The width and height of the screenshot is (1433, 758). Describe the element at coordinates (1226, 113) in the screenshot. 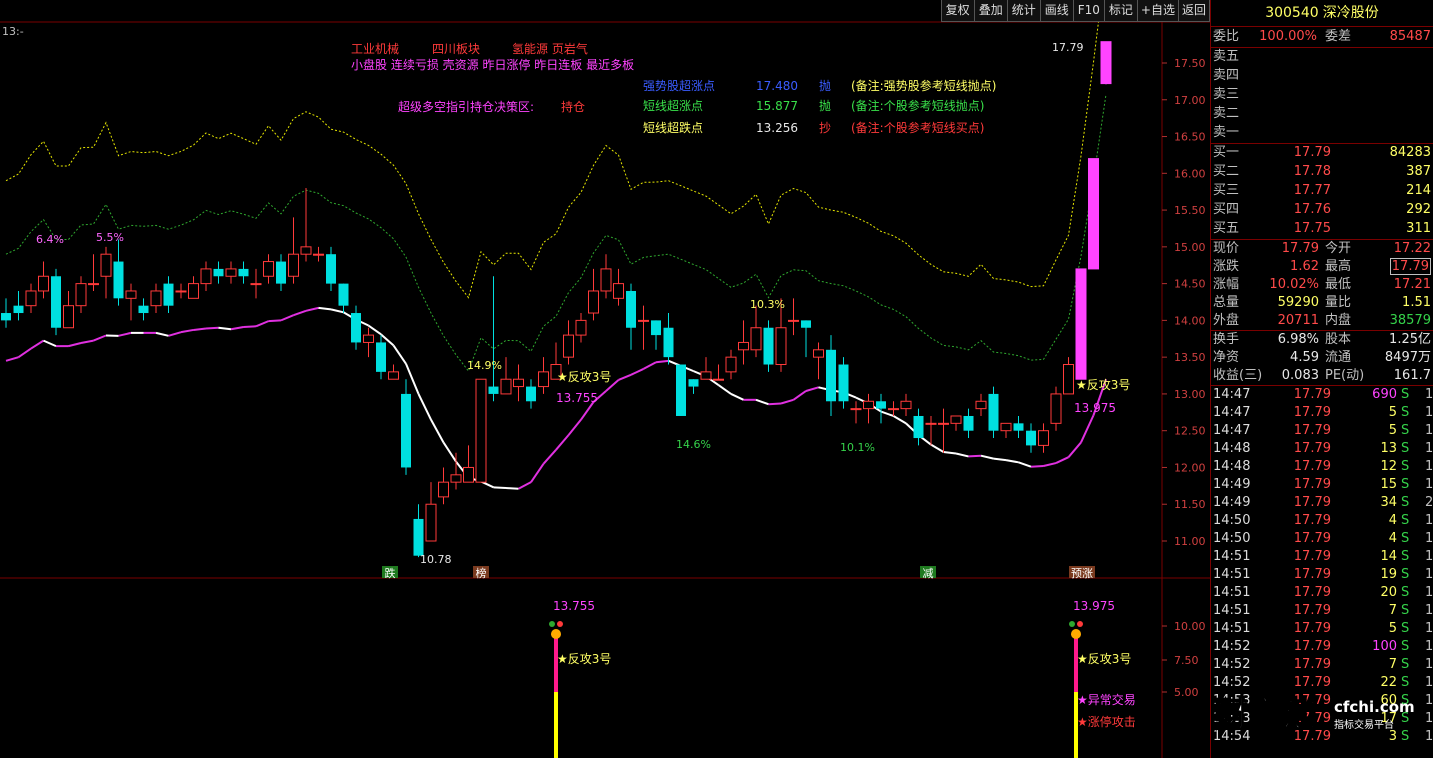

I see `ask-label: 卖二` at that location.